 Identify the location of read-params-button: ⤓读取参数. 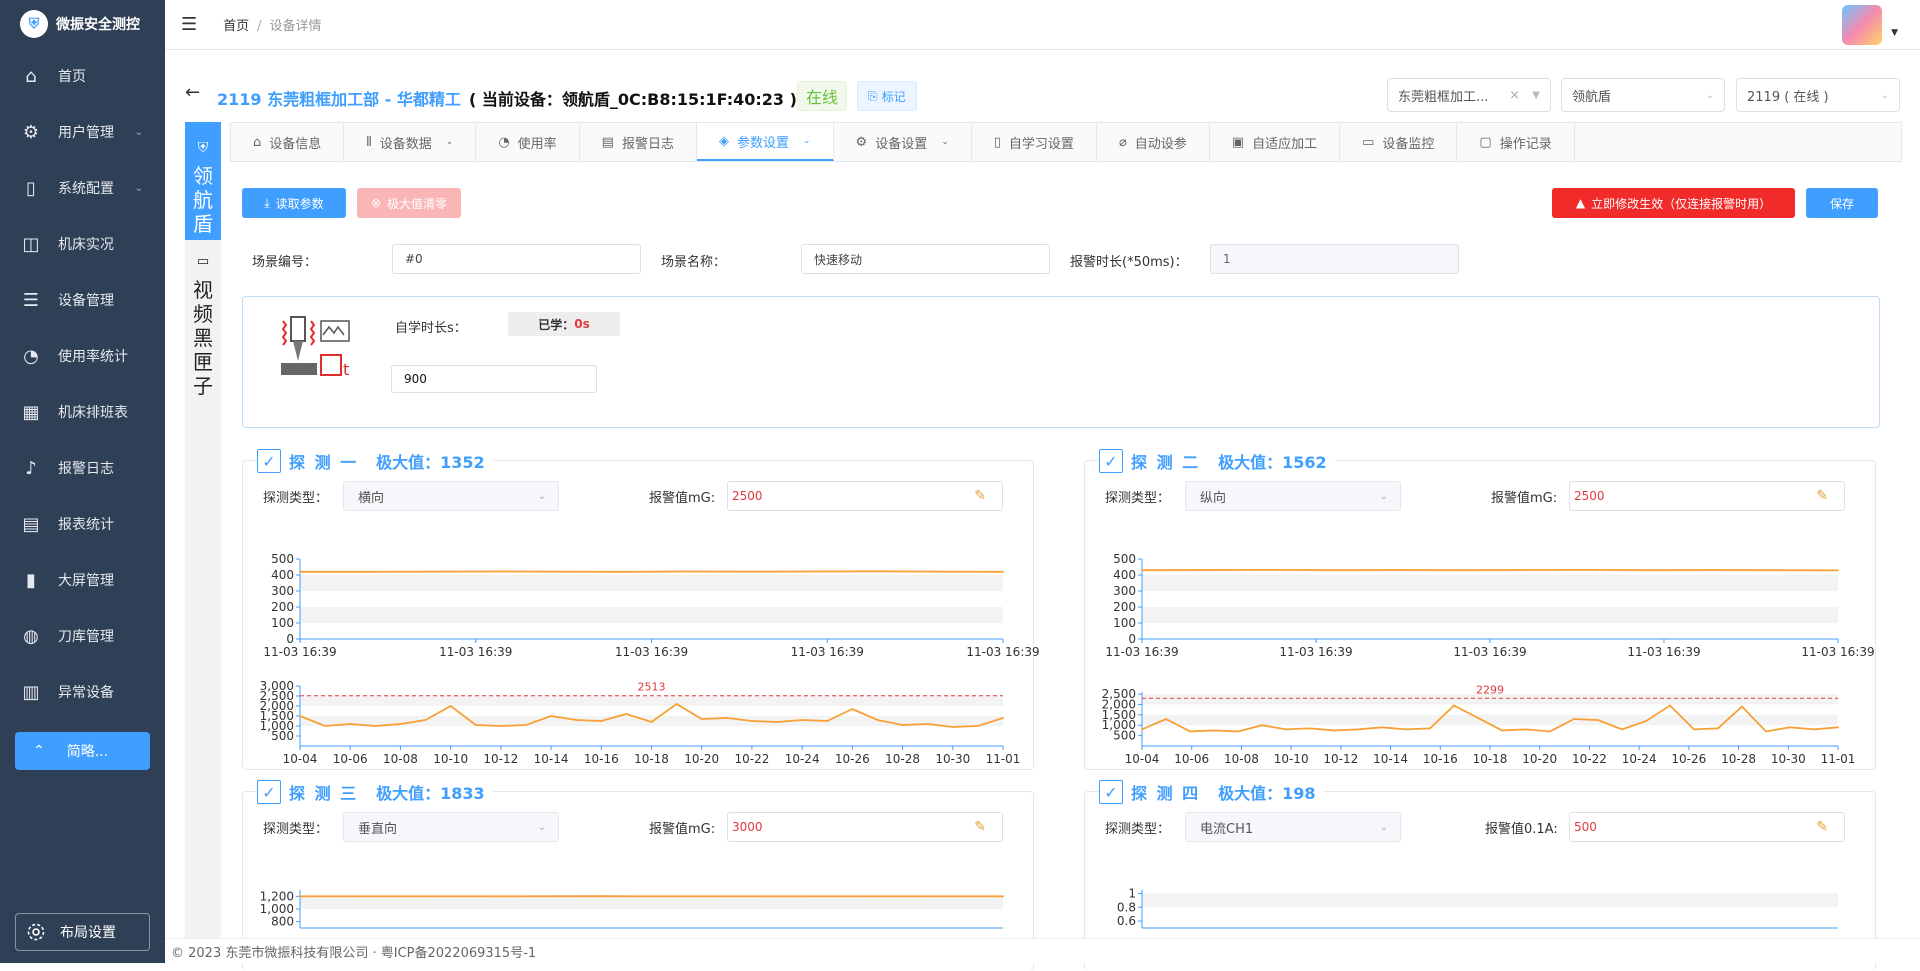
(294, 203).